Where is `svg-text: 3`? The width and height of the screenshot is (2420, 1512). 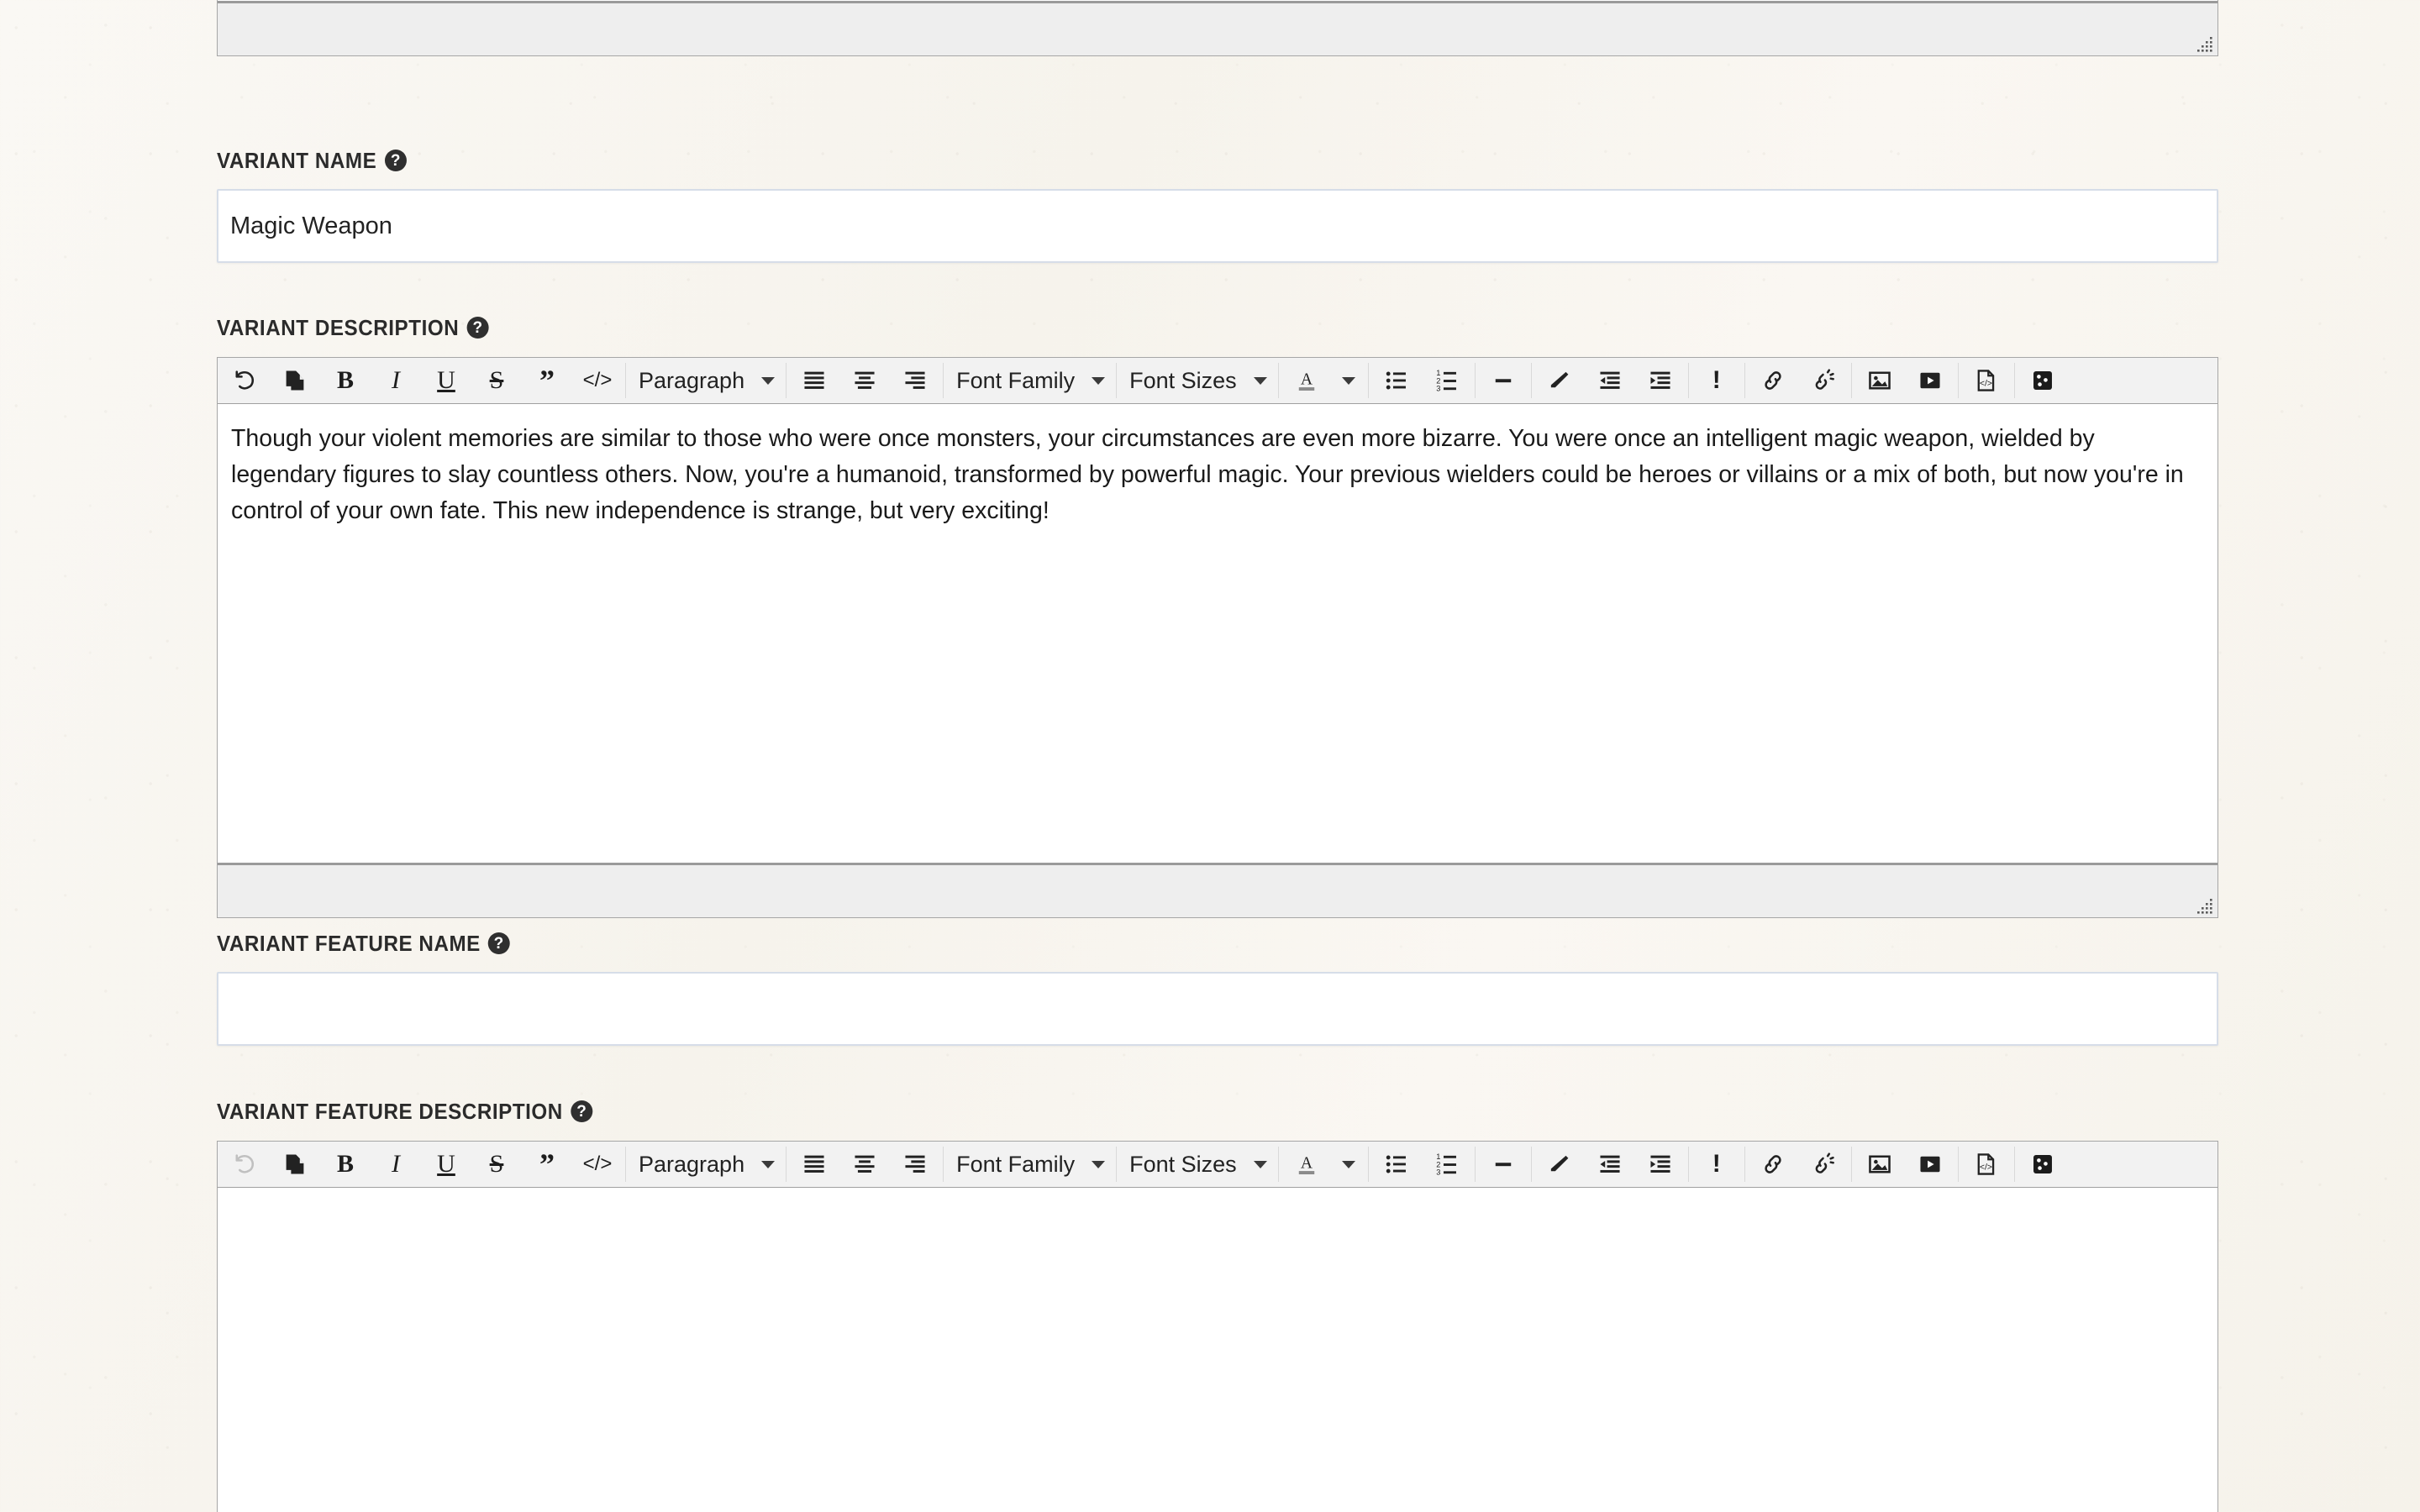
svg-text: 3 is located at coordinates (1438, 389).